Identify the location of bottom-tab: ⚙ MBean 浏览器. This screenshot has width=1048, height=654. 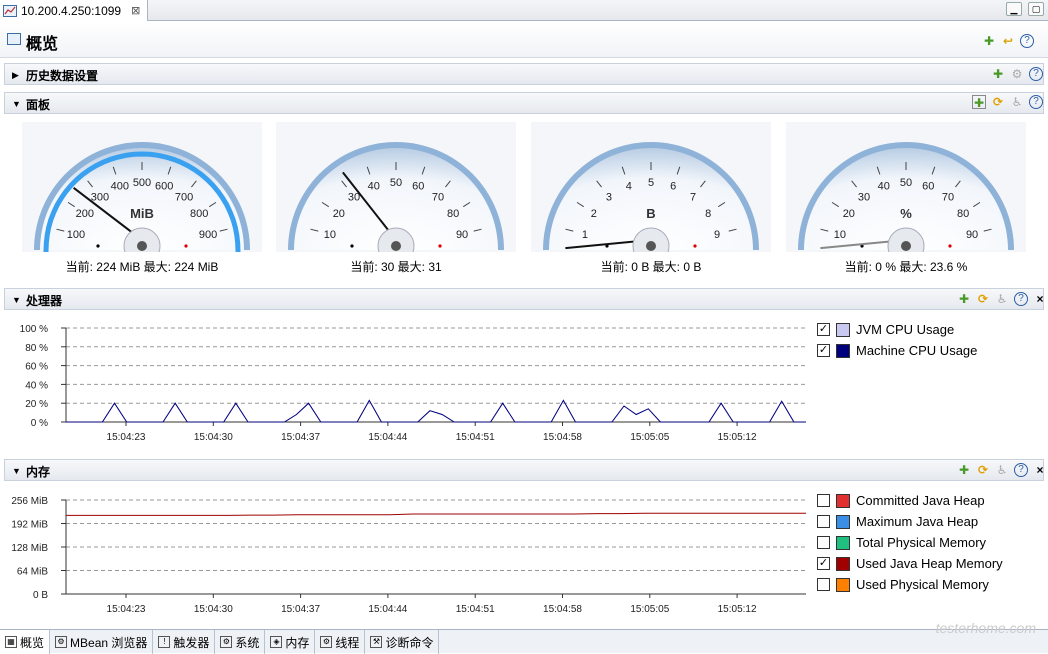
(102, 642).